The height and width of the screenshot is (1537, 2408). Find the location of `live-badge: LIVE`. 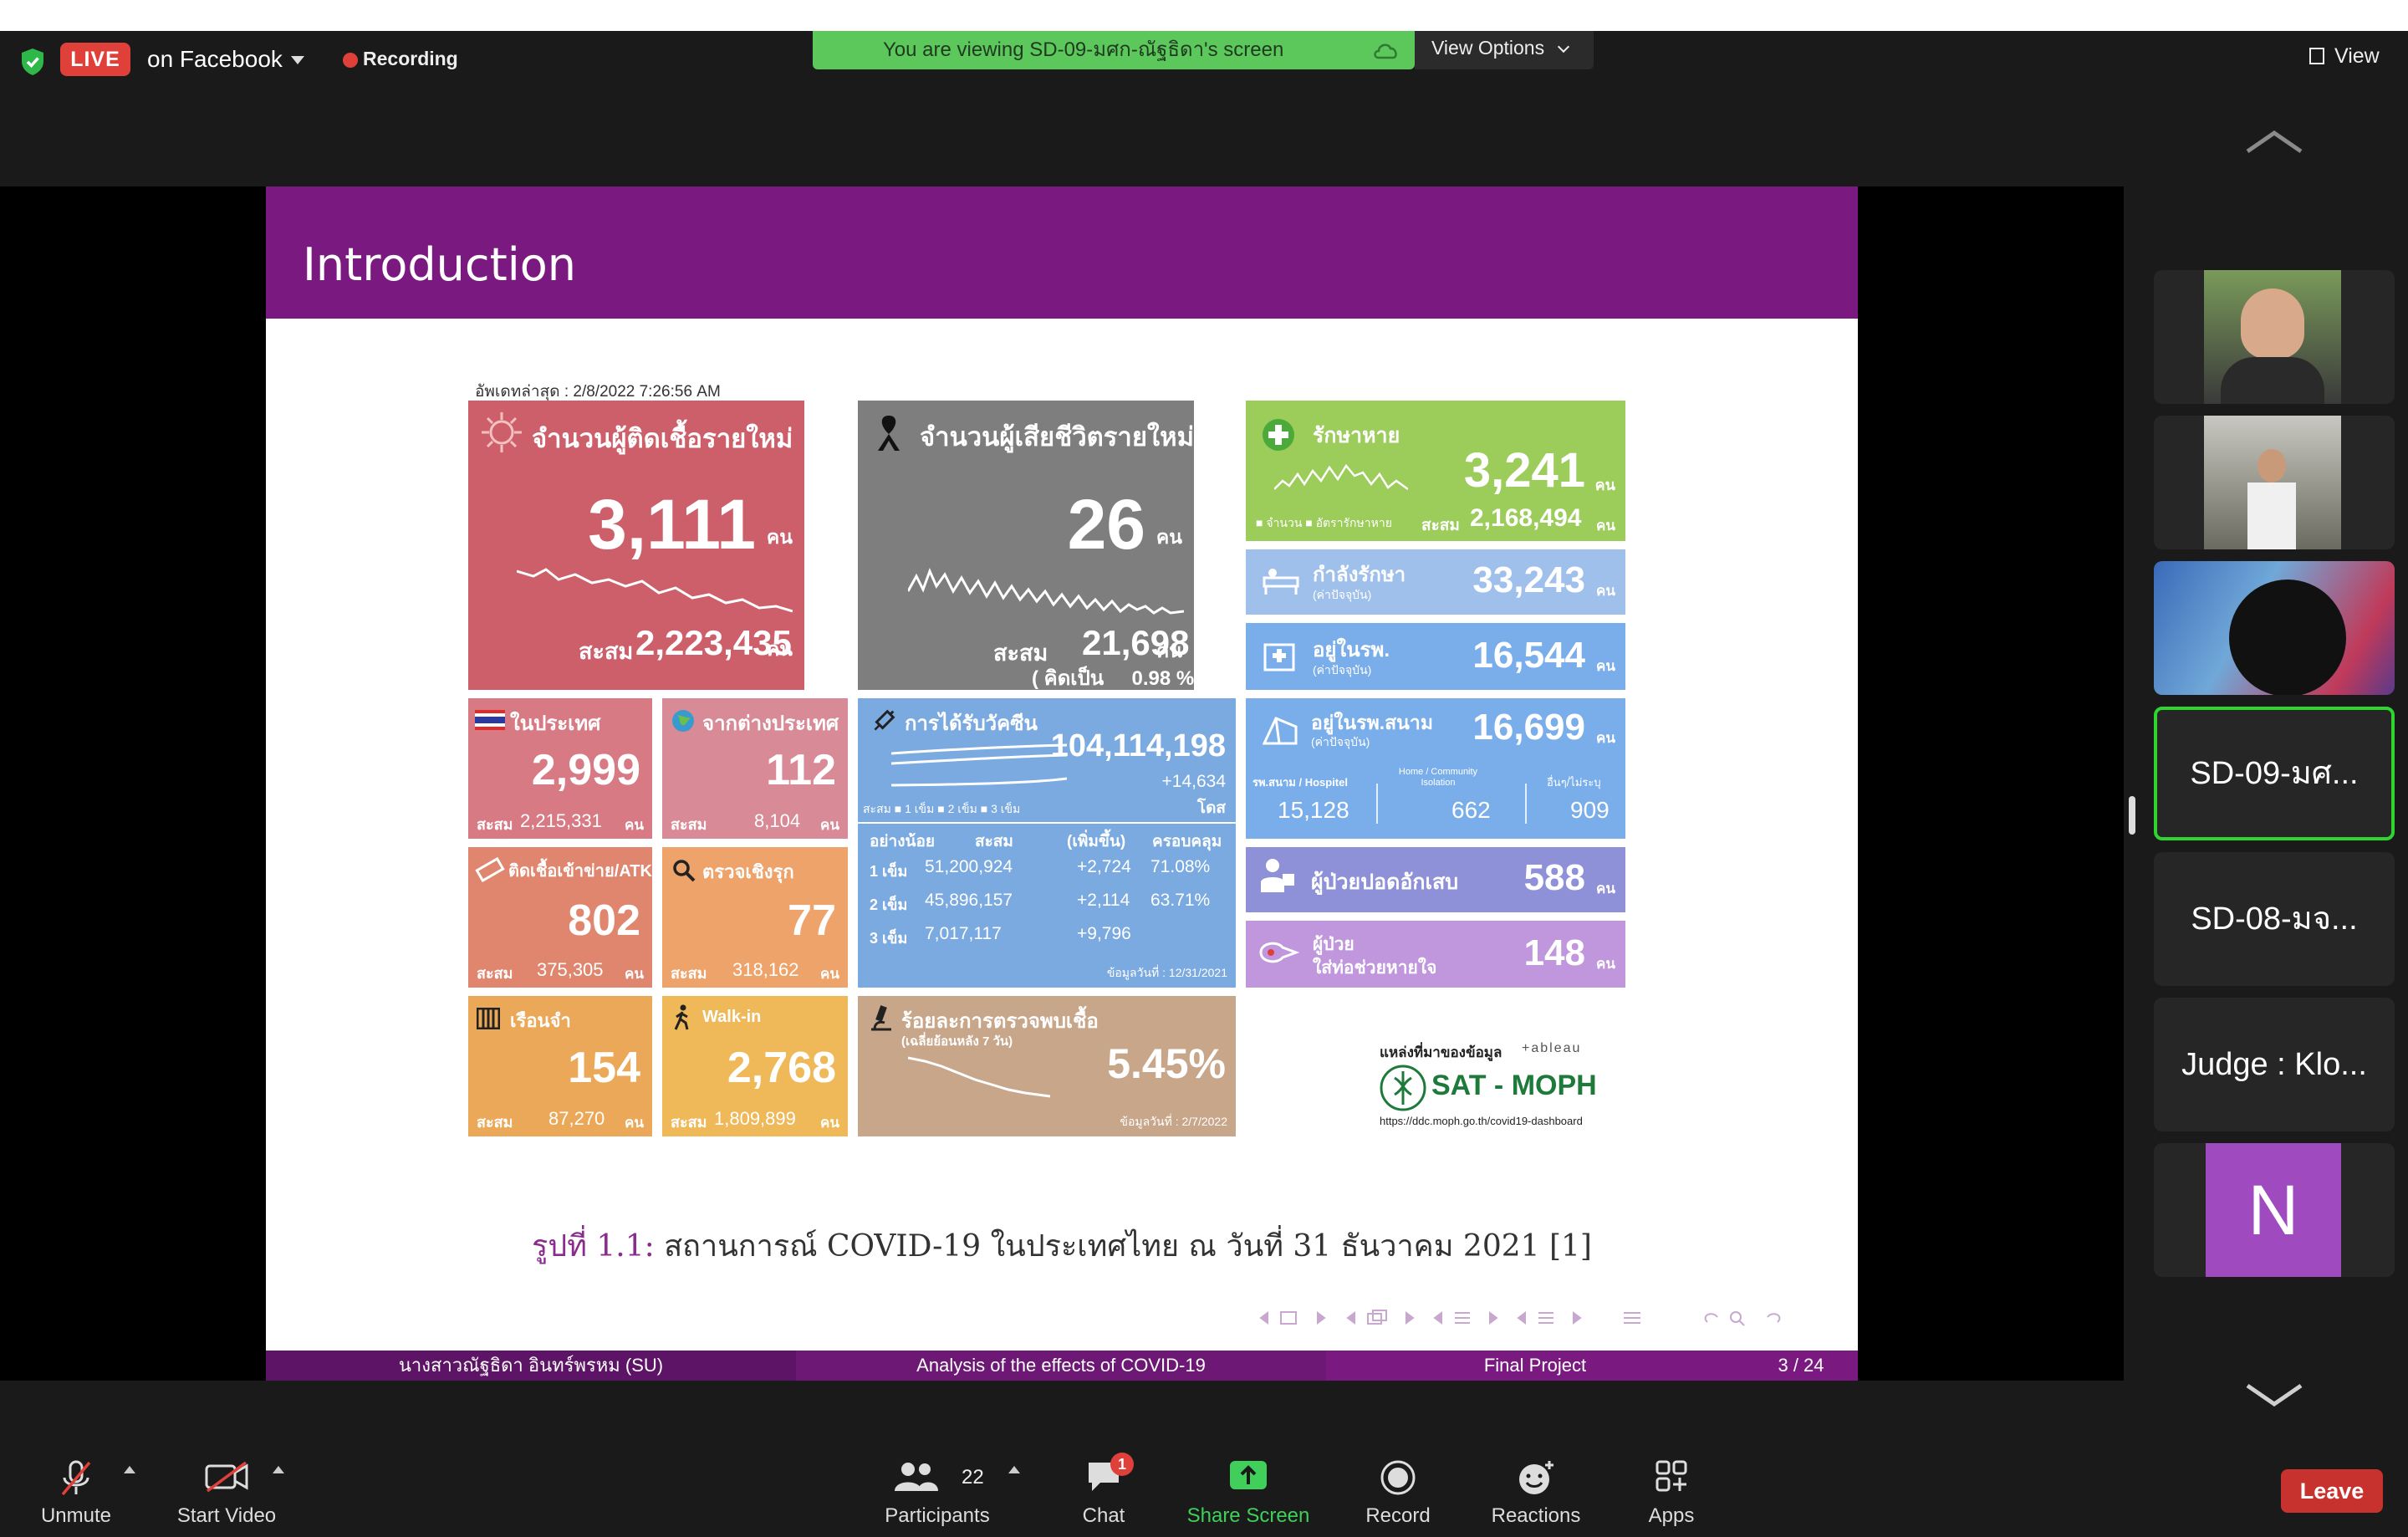

live-badge: LIVE is located at coordinates (95, 59).